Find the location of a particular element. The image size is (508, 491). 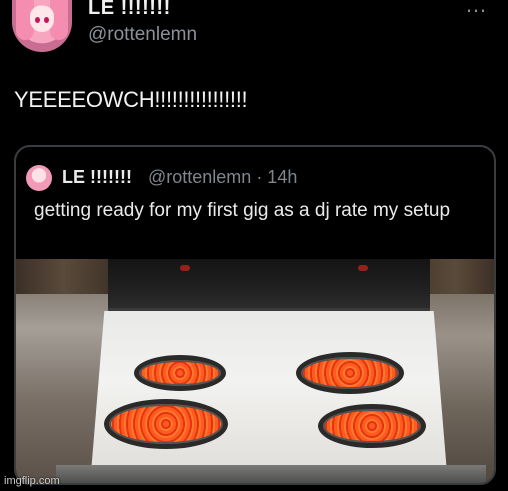

burner-front-right is located at coordinates (372, 426).